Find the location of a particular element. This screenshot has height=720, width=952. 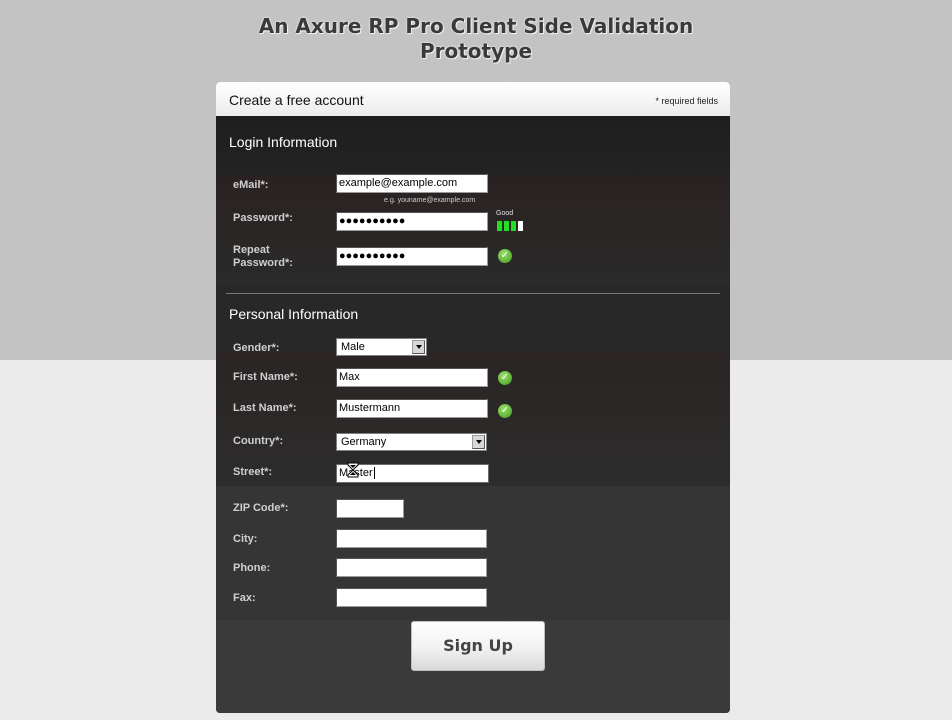

hourglass-cursor-icon is located at coordinates (353, 470).